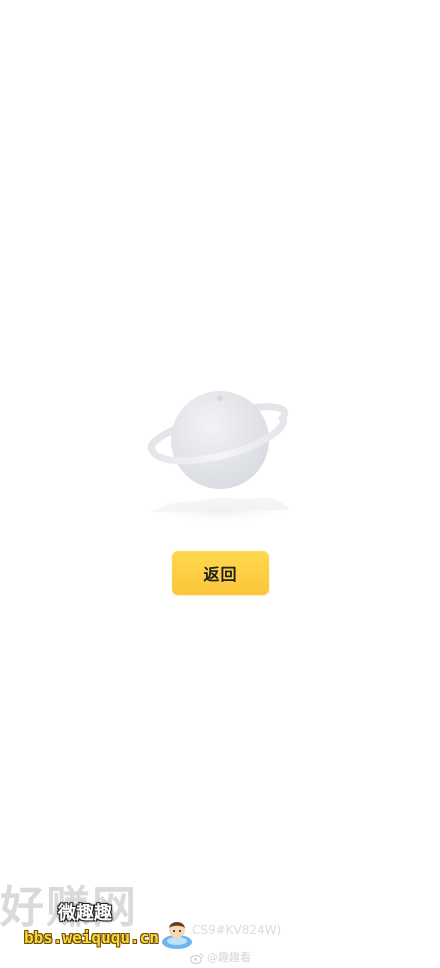  I want to click on watermark-url: bbs.weiququ.cn, so click(91, 937).